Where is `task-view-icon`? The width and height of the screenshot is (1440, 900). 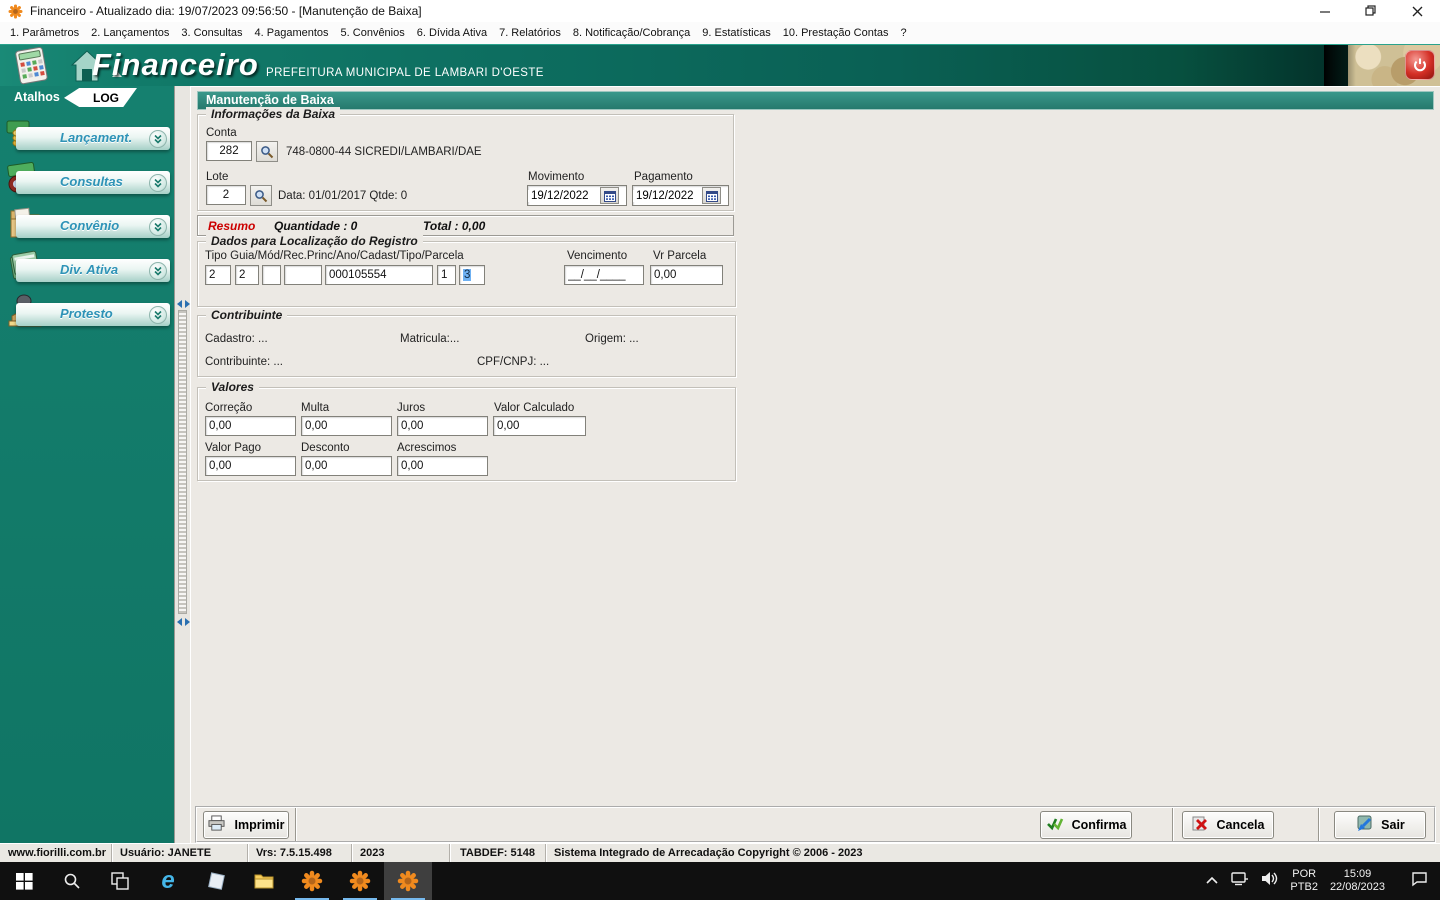
task-view-icon is located at coordinates (120, 881).